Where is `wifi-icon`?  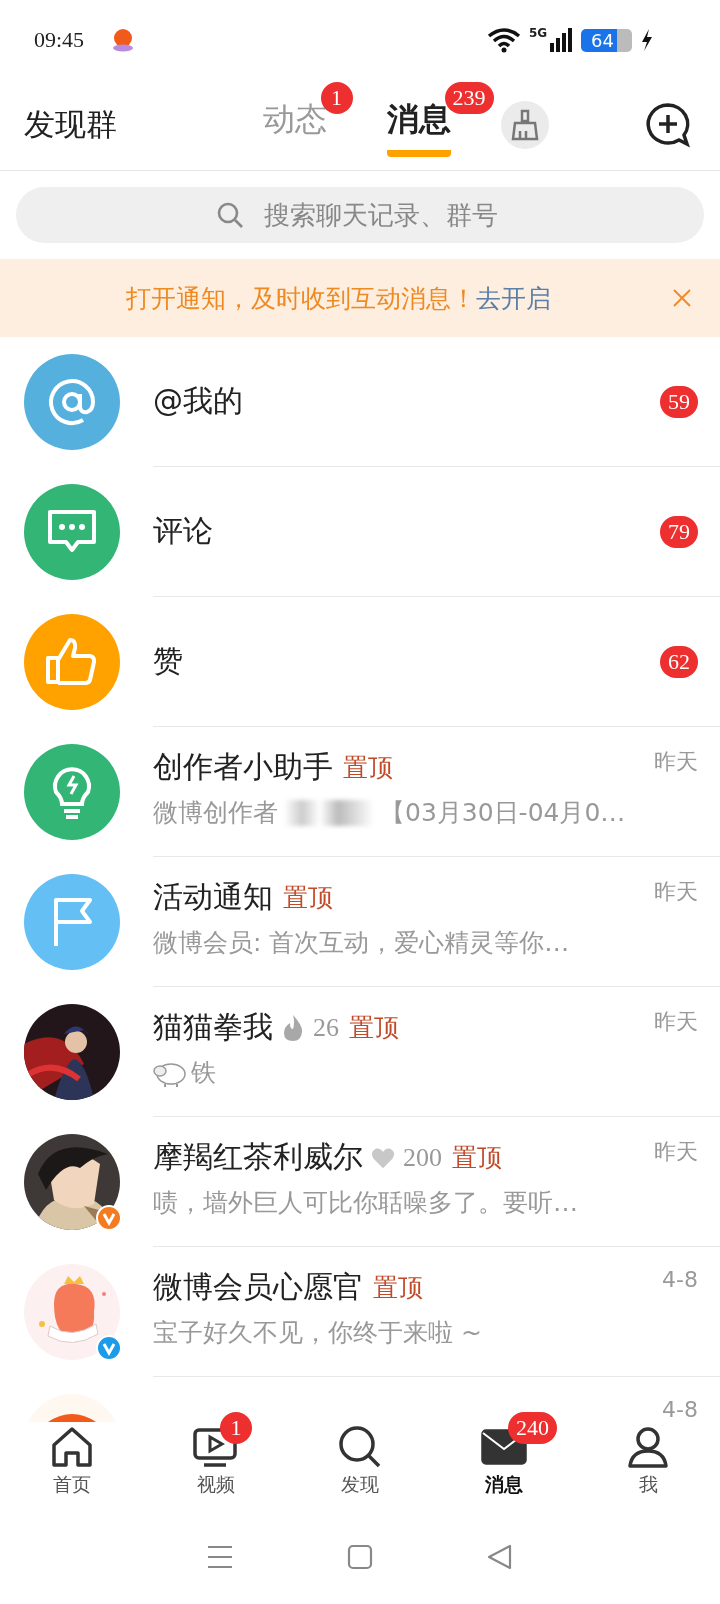
wifi-icon is located at coordinates (503, 40).